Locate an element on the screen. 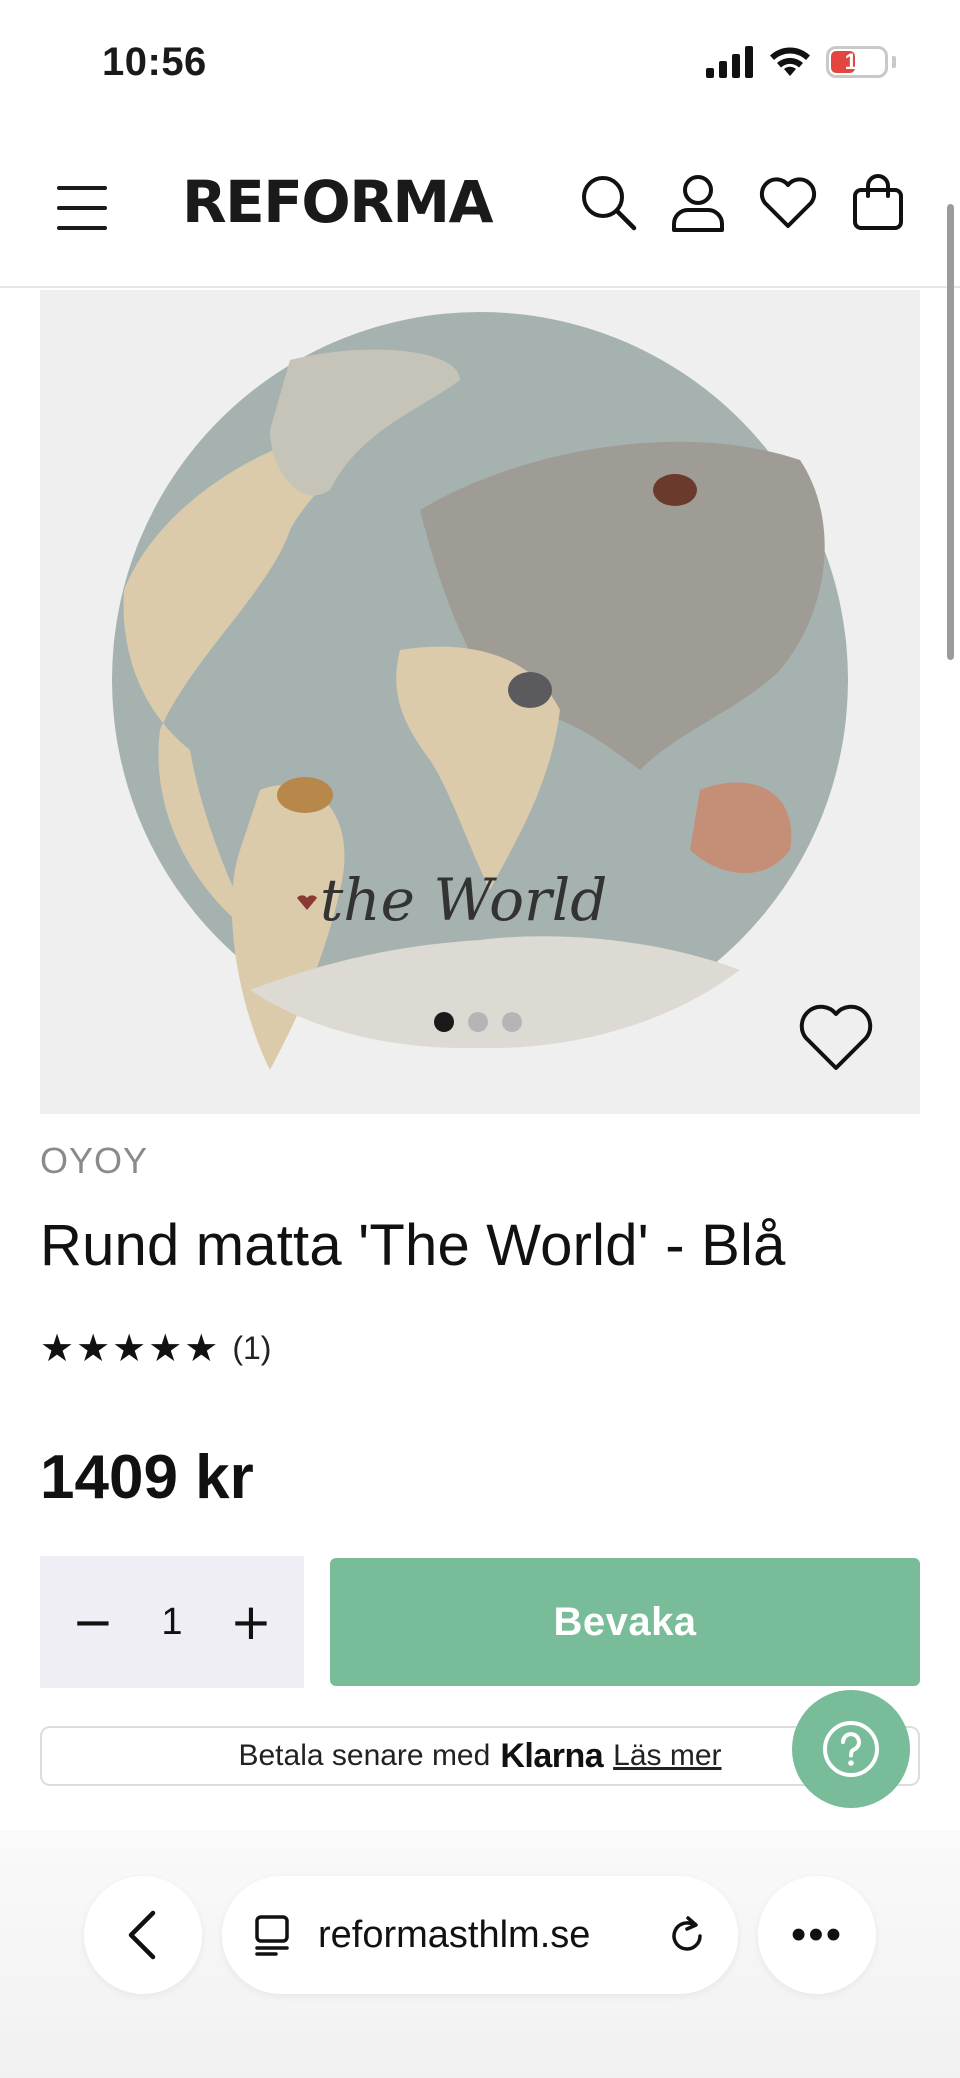 Image resolution: width=960 pixels, height=2078 pixels. site-logo: REFORMA is located at coordinates (337, 202).